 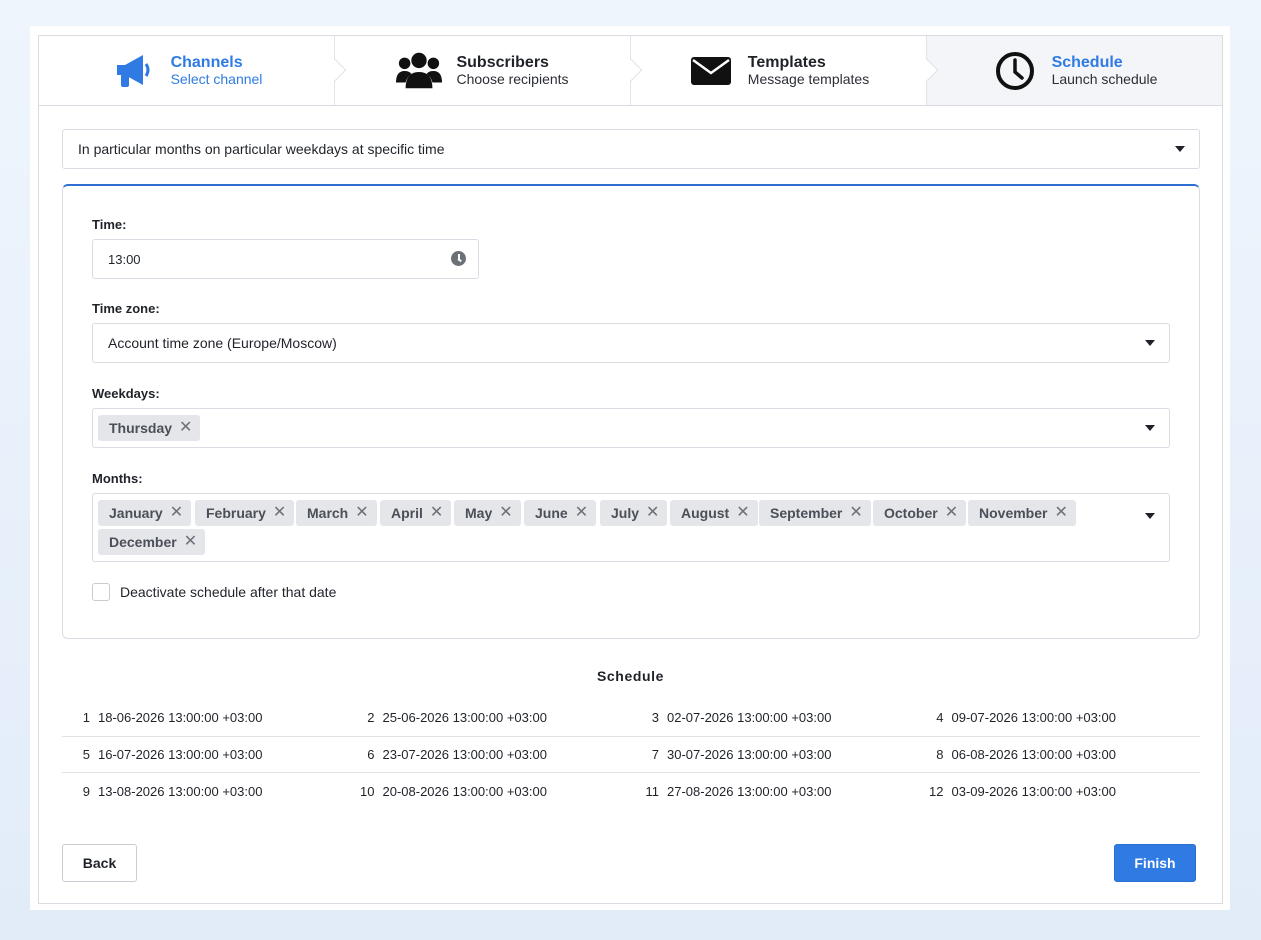 I want to click on months-label: Months:, so click(x=117, y=478).